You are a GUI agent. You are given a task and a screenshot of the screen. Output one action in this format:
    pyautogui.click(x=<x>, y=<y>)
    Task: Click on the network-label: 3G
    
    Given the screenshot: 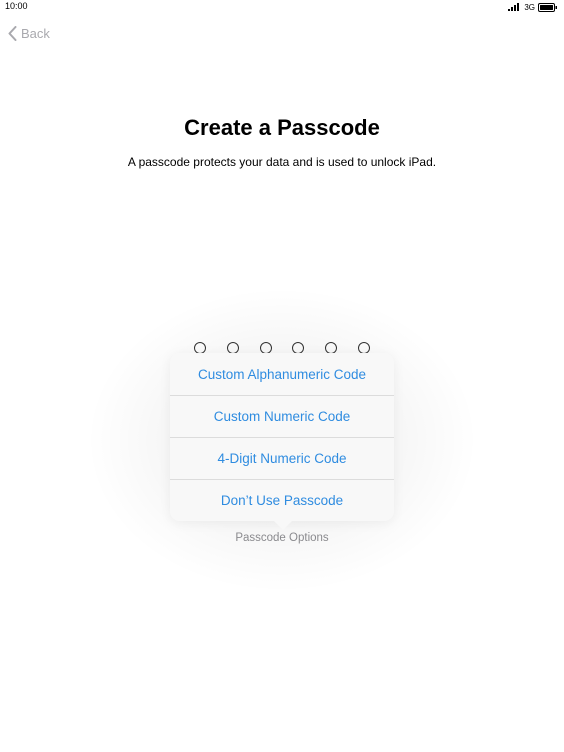 What is the action you would take?
    pyautogui.click(x=529, y=7)
    